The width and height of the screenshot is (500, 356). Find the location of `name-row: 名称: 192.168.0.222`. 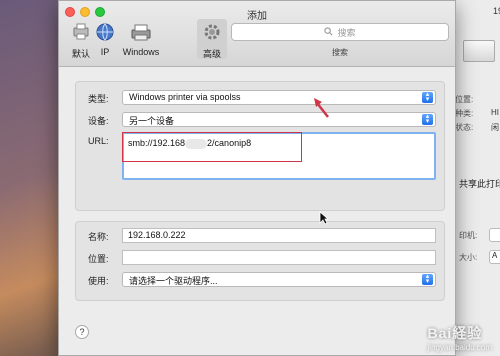

name-row: 名称: 192.168.0.222 is located at coordinates (260, 236).